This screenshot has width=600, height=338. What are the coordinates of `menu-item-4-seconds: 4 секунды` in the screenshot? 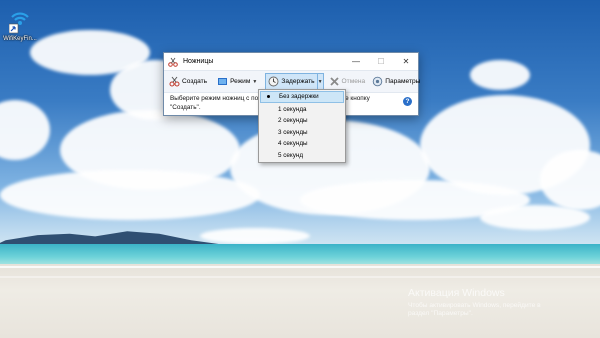 It's located at (302, 144).